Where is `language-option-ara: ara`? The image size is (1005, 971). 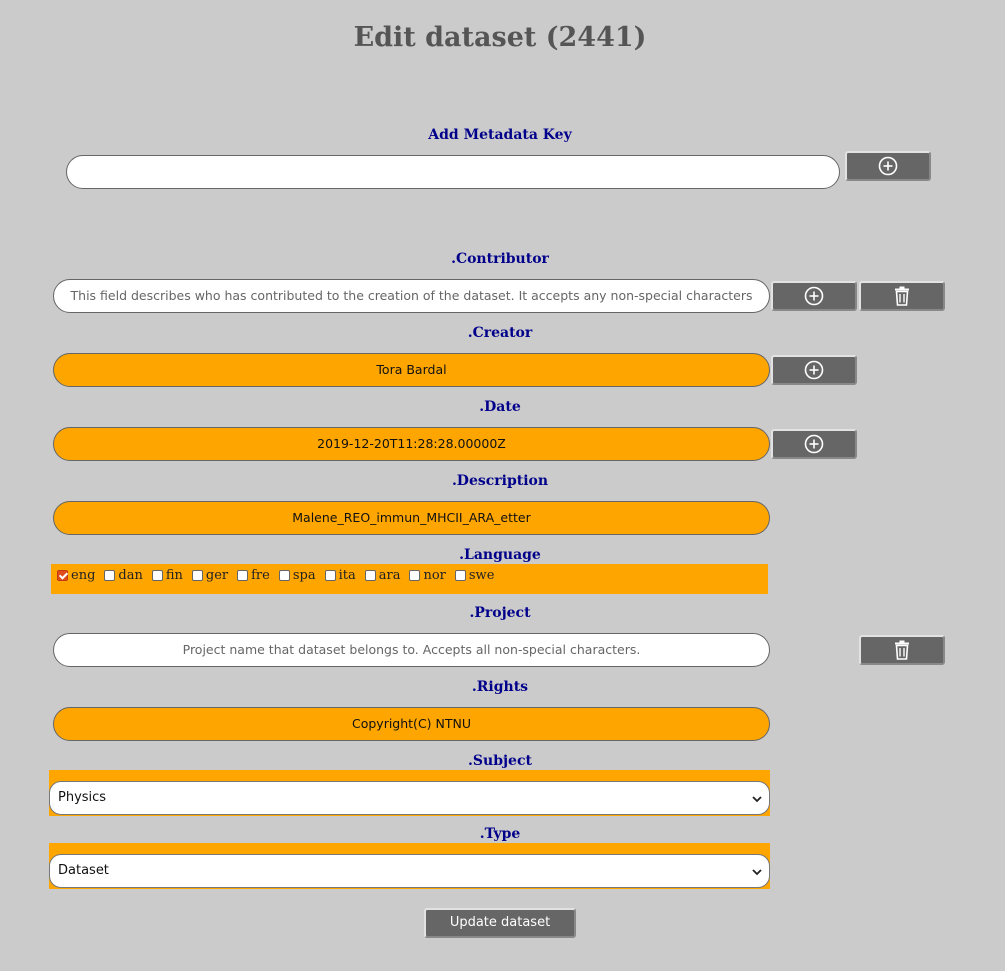
language-option-ara: ara is located at coordinates (382, 575).